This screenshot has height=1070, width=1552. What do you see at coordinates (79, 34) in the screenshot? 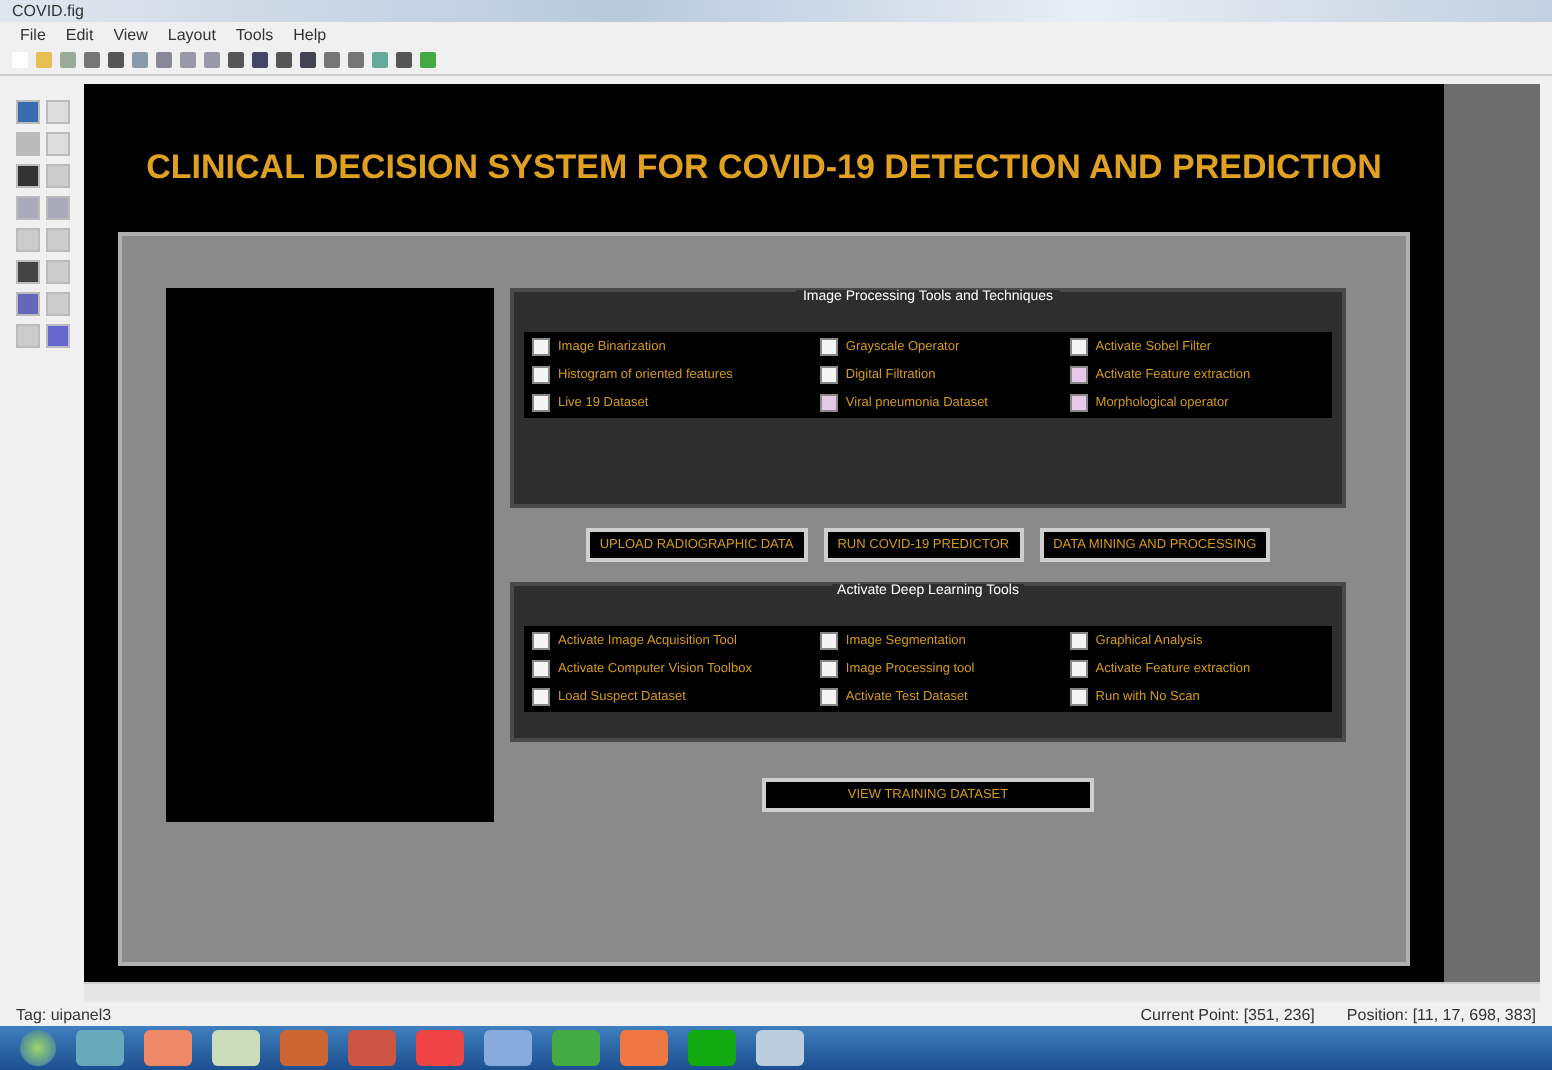
I see `menu-item: Edit` at bounding box center [79, 34].